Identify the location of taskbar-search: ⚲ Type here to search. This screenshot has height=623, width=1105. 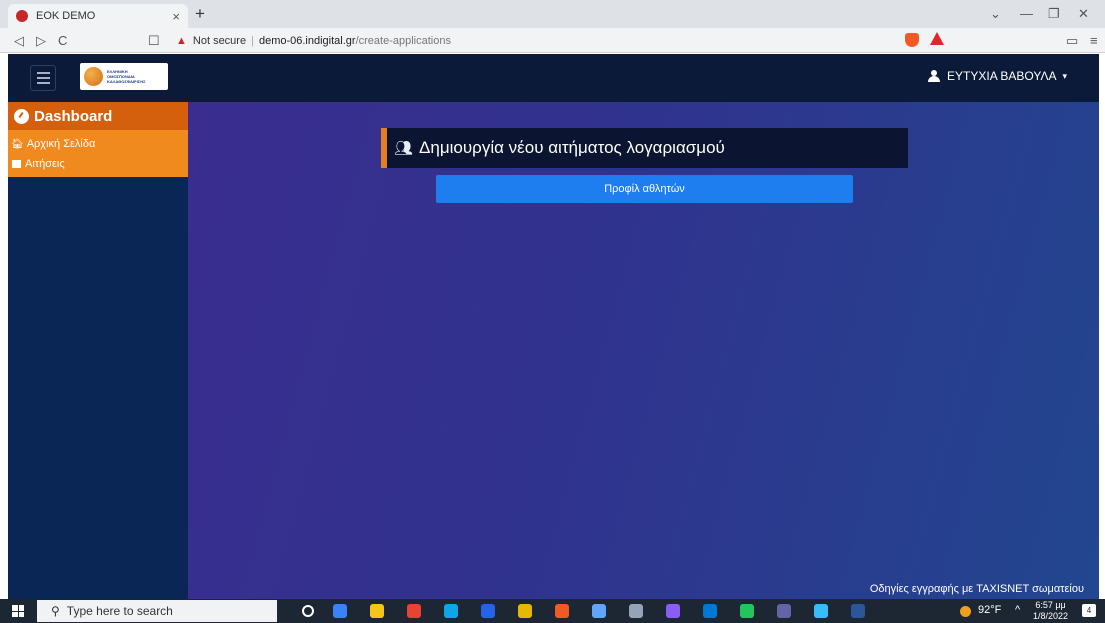
(157, 611).